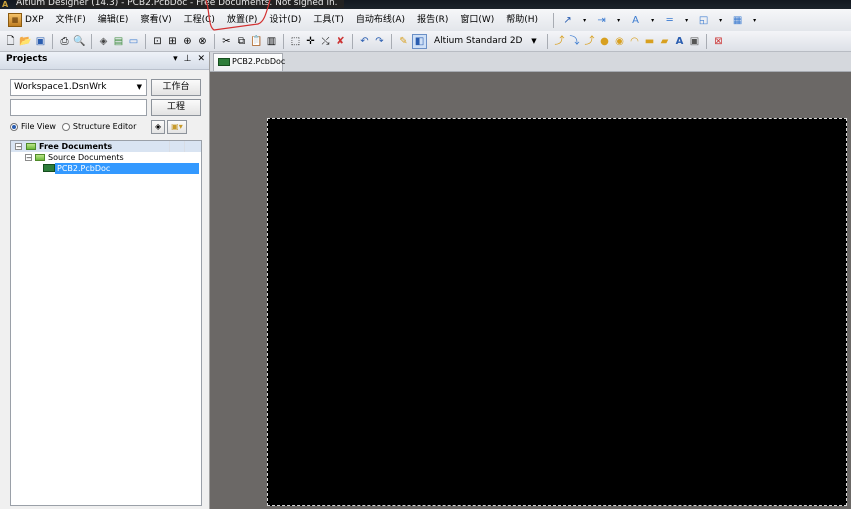 The width and height of the screenshot is (851, 509). What do you see at coordinates (522, 20) in the screenshot?
I see `menu-help: 帮助(H)` at bounding box center [522, 20].